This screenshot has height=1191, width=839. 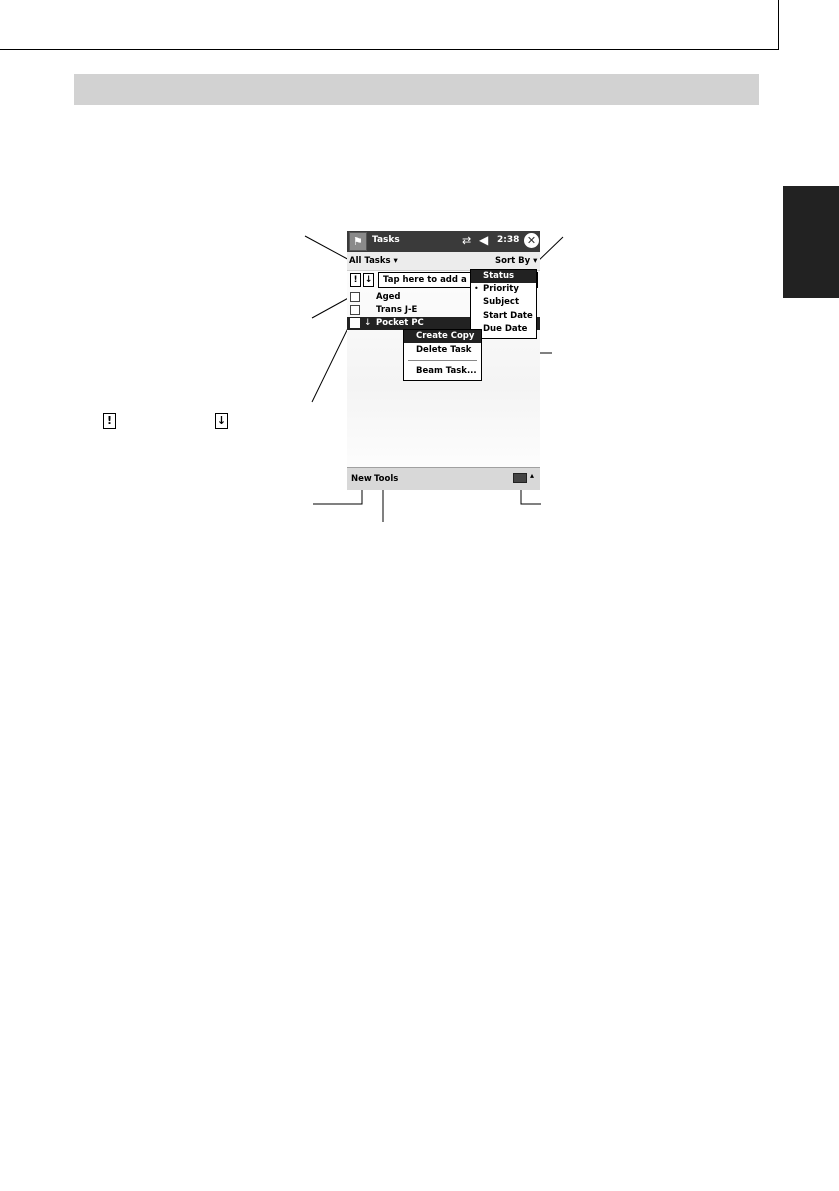 What do you see at coordinates (443, 478) in the screenshot?
I see `command-bar: New Tools ▴` at bounding box center [443, 478].